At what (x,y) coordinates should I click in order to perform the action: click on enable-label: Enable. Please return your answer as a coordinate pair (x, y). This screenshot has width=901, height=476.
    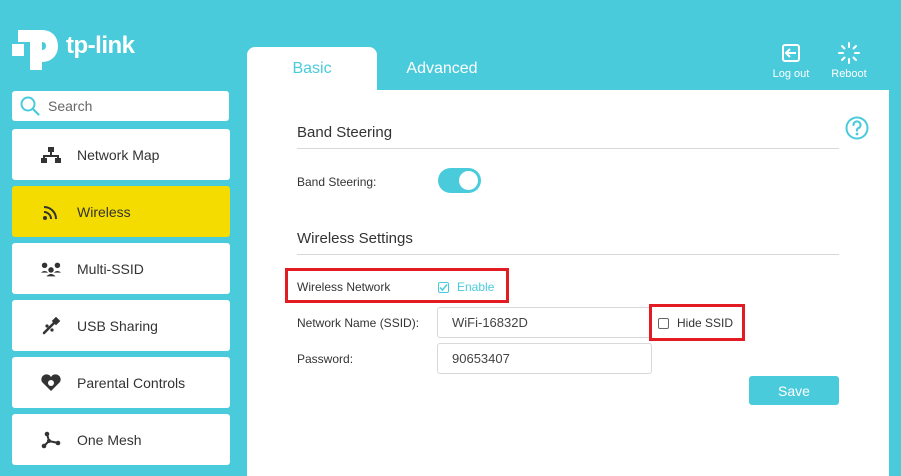
    Looking at the image, I should click on (476, 287).